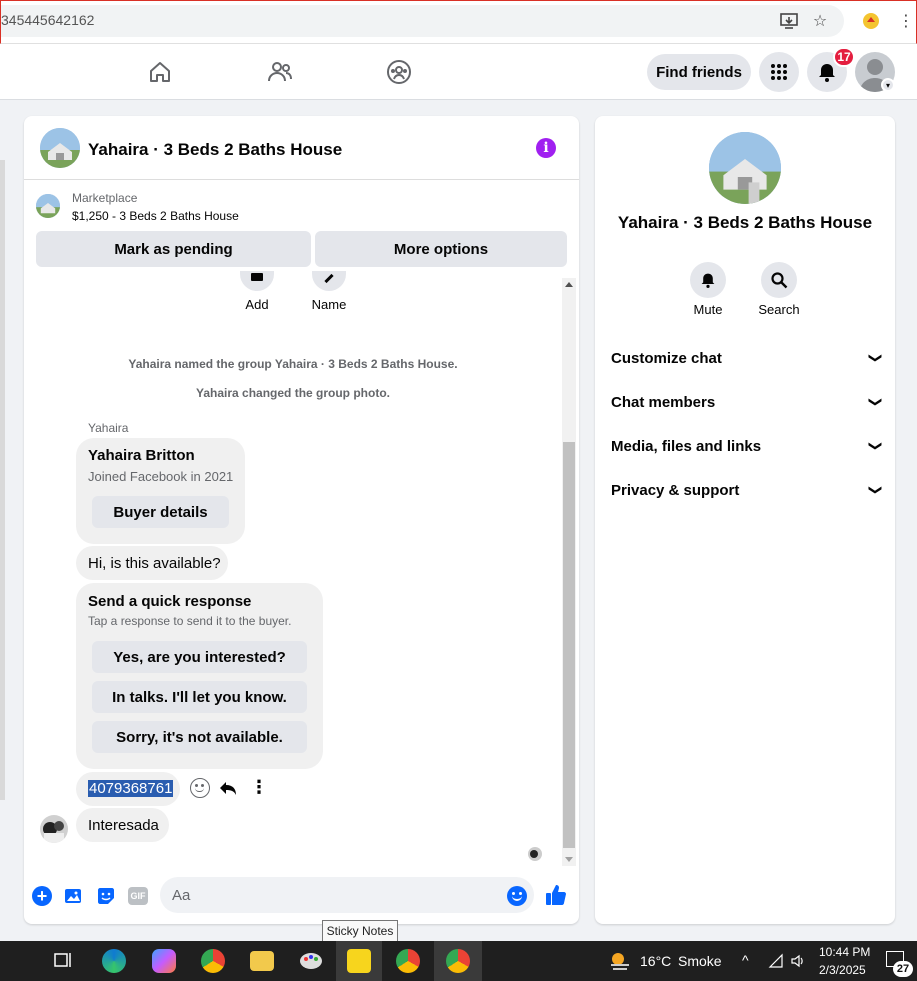 Image resolution: width=917 pixels, height=981 pixels. Describe the element at coordinates (42, 896) in the screenshot. I see `plus-icon: +` at that location.